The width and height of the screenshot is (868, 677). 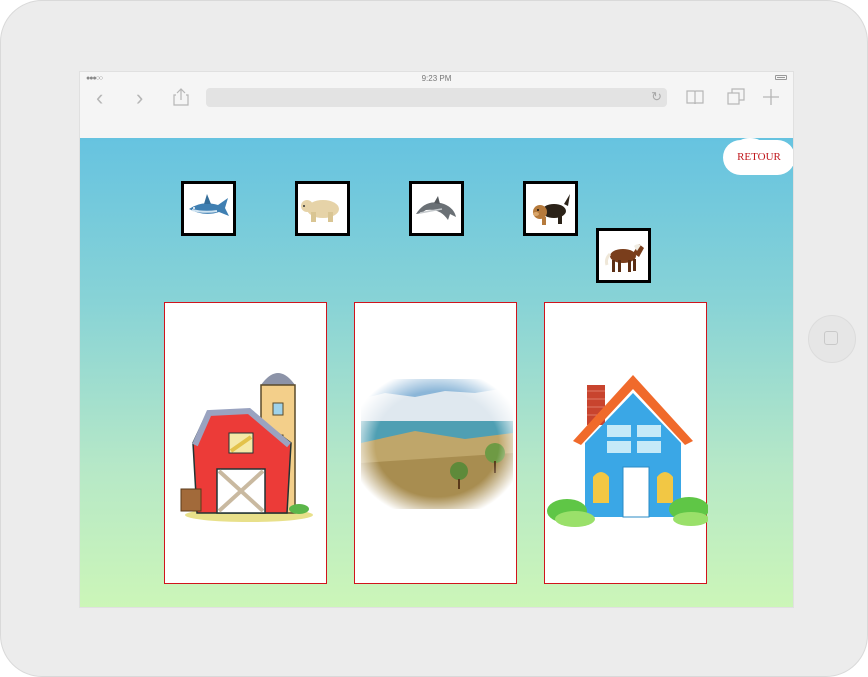 What do you see at coordinates (320, 211) in the screenshot?
I see `polar-bear-icon` at bounding box center [320, 211].